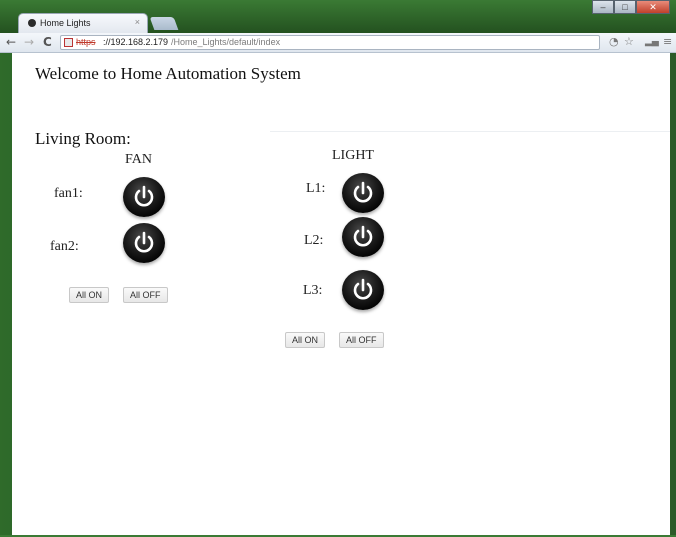  I want to click on close-icon: ✕, so click(653, 7).